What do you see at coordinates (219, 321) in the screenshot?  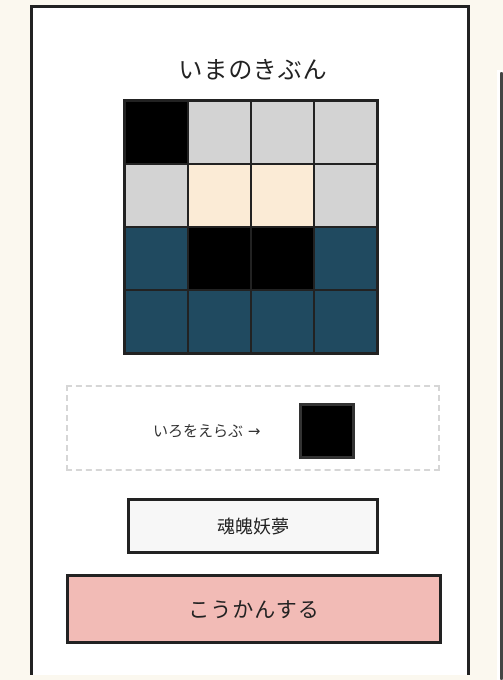 I see `grid-cell-r4-c2` at bounding box center [219, 321].